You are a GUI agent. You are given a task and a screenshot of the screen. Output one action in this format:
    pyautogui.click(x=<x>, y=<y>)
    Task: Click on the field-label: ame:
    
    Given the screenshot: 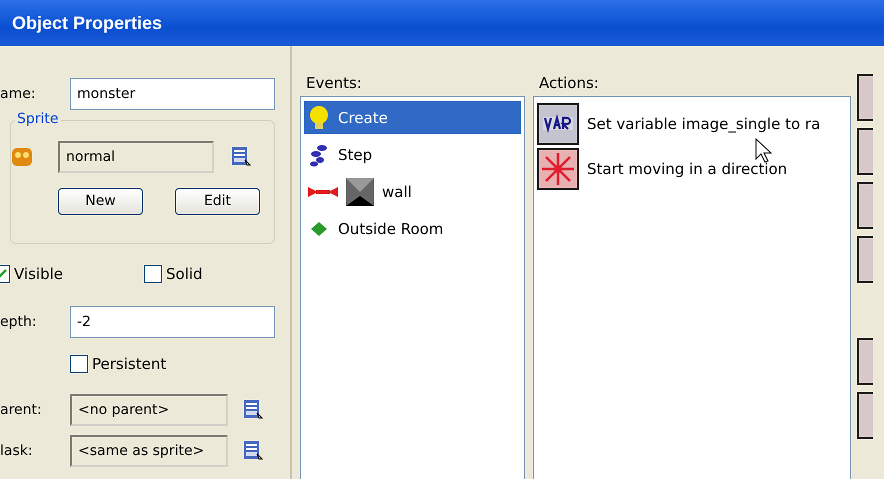 What is the action you would take?
    pyautogui.click(x=18, y=94)
    